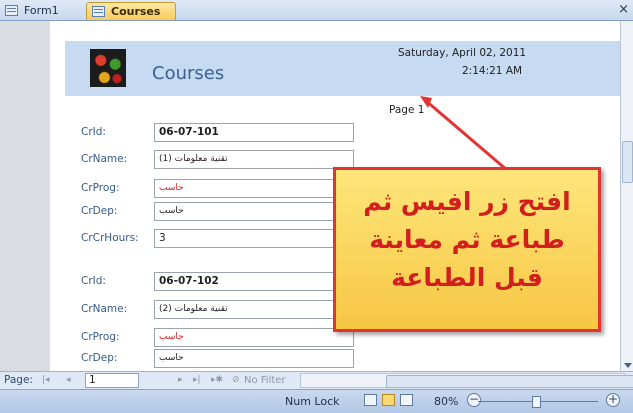 Image resolution: width=633 pixels, height=413 pixels. Describe the element at coordinates (254, 238) in the screenshot. I see `crcrhours-field: 3` at that location.